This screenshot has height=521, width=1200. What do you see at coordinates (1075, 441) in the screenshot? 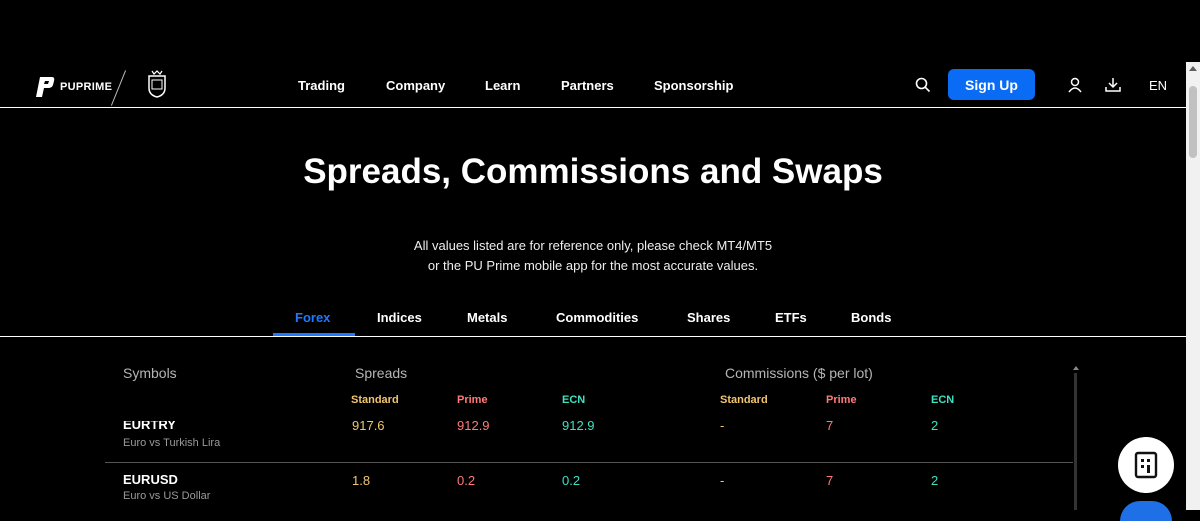
I see `table-scrollbar` at bounding box center [1075, 441].